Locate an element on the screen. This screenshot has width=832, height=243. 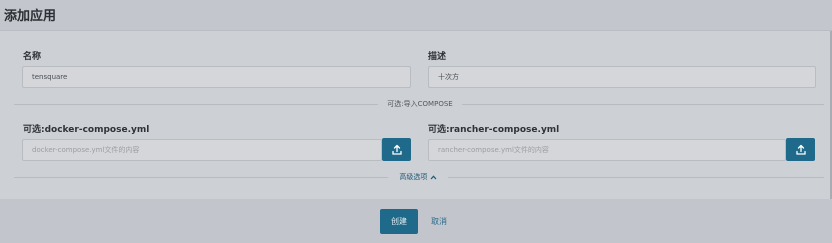
rancher-compose-label: 可选:rancher-compose.yml is located at coordinates (494, 130).